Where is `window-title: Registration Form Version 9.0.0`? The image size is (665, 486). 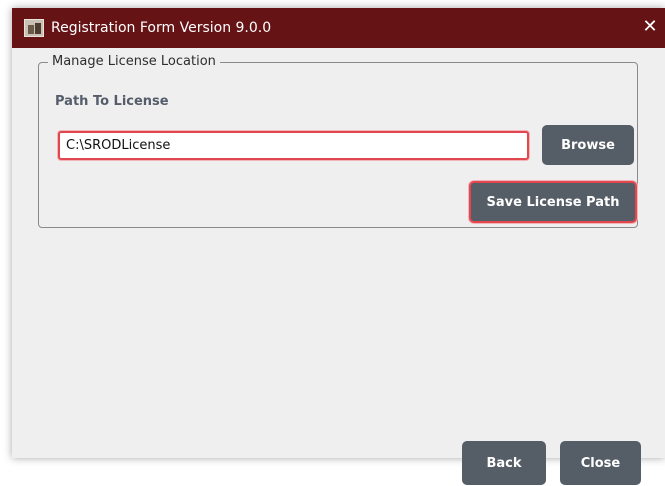
window-title: Registration Form Version 9.0.0 is located at coordinates (161, 28).